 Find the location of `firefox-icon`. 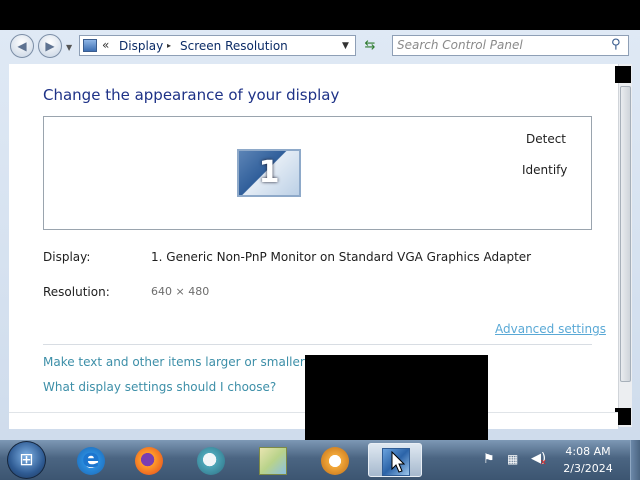

firefox-icon is located at coordinates (149, 461).